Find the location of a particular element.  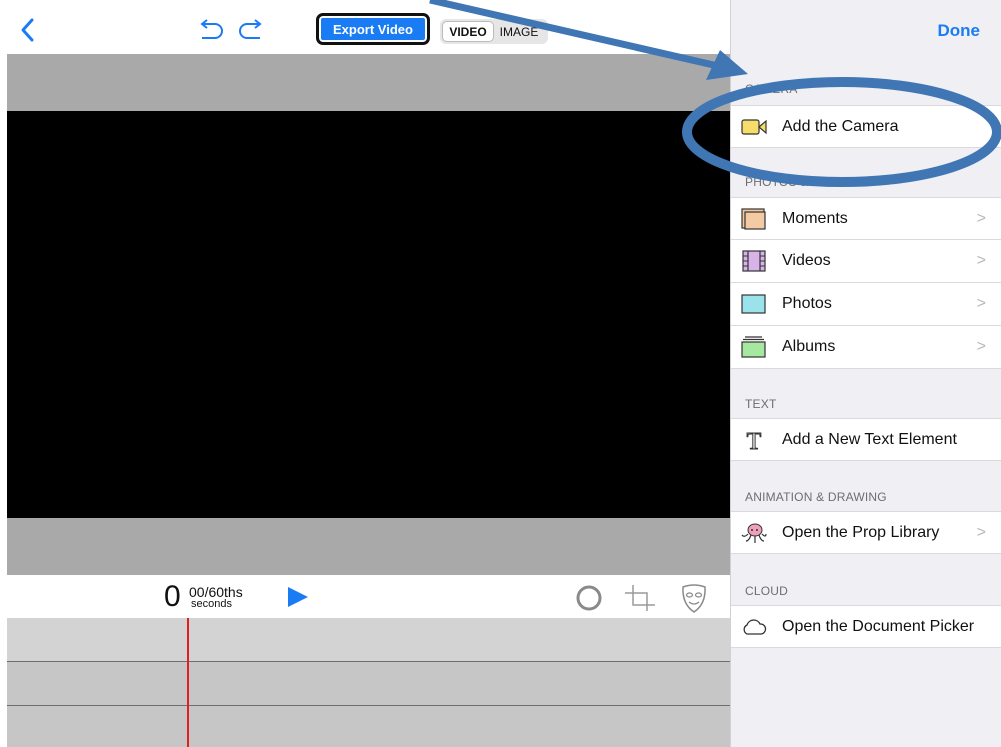

stage-margin-top is located at coordinates (368, 82).